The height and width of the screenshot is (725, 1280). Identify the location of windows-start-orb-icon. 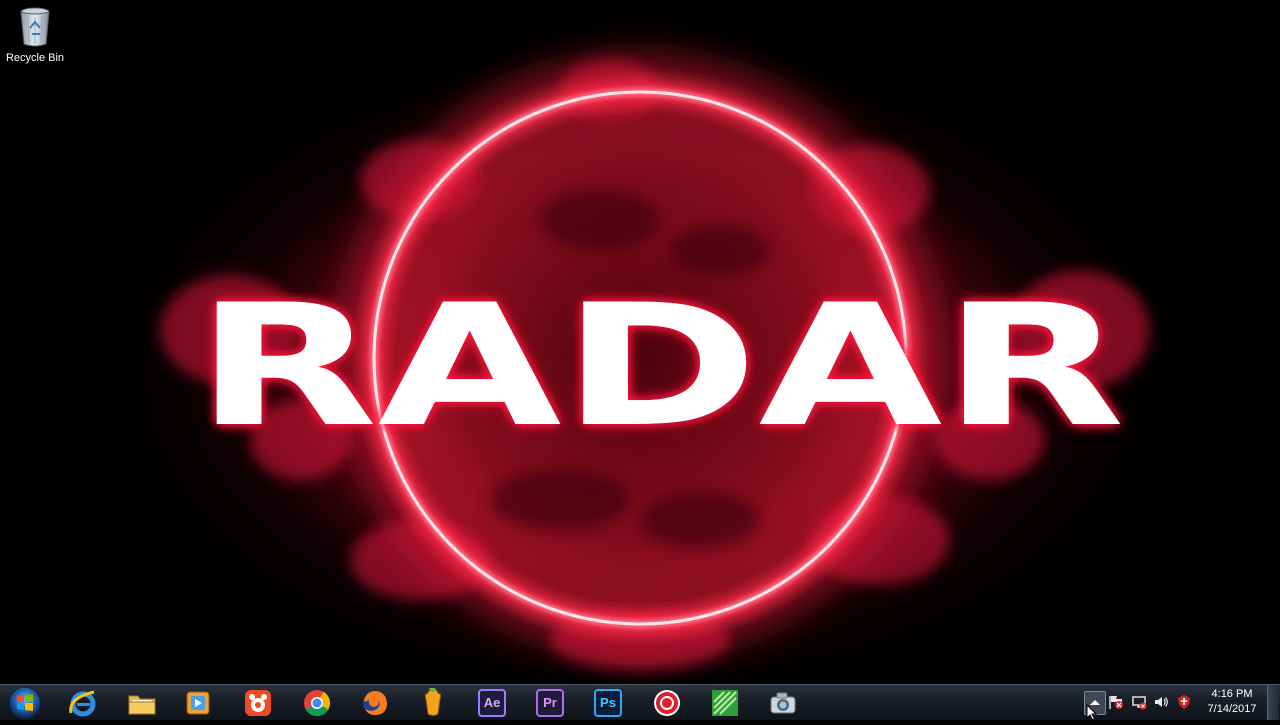
(25, 703).